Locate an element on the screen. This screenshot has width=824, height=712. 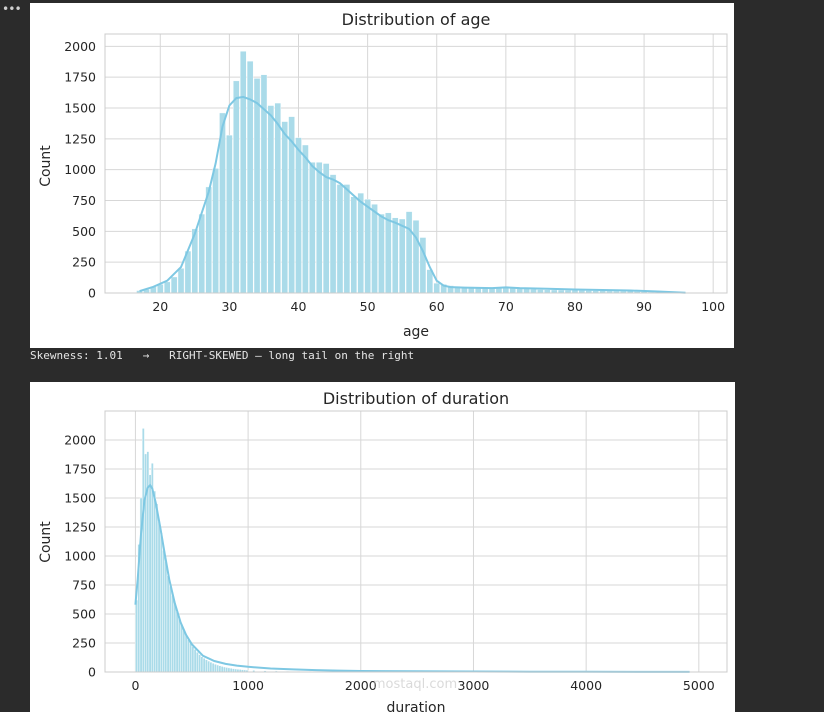
x-tick-label: 3000 is located at coordinates (474, 685).